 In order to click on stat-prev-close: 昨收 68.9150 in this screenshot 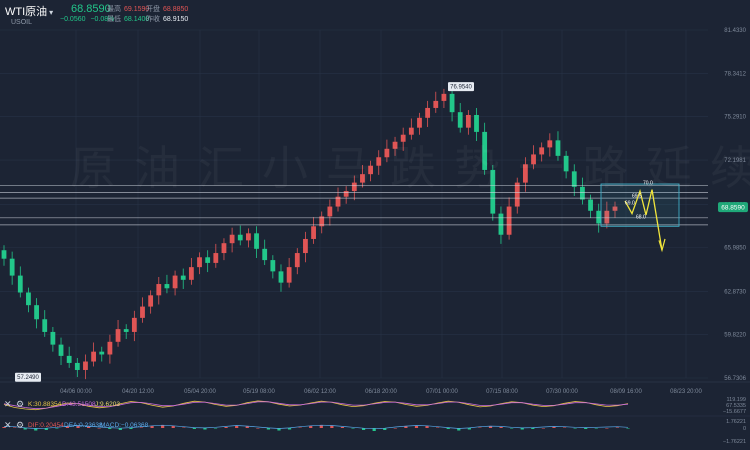, I will do `click(167, 19)`.